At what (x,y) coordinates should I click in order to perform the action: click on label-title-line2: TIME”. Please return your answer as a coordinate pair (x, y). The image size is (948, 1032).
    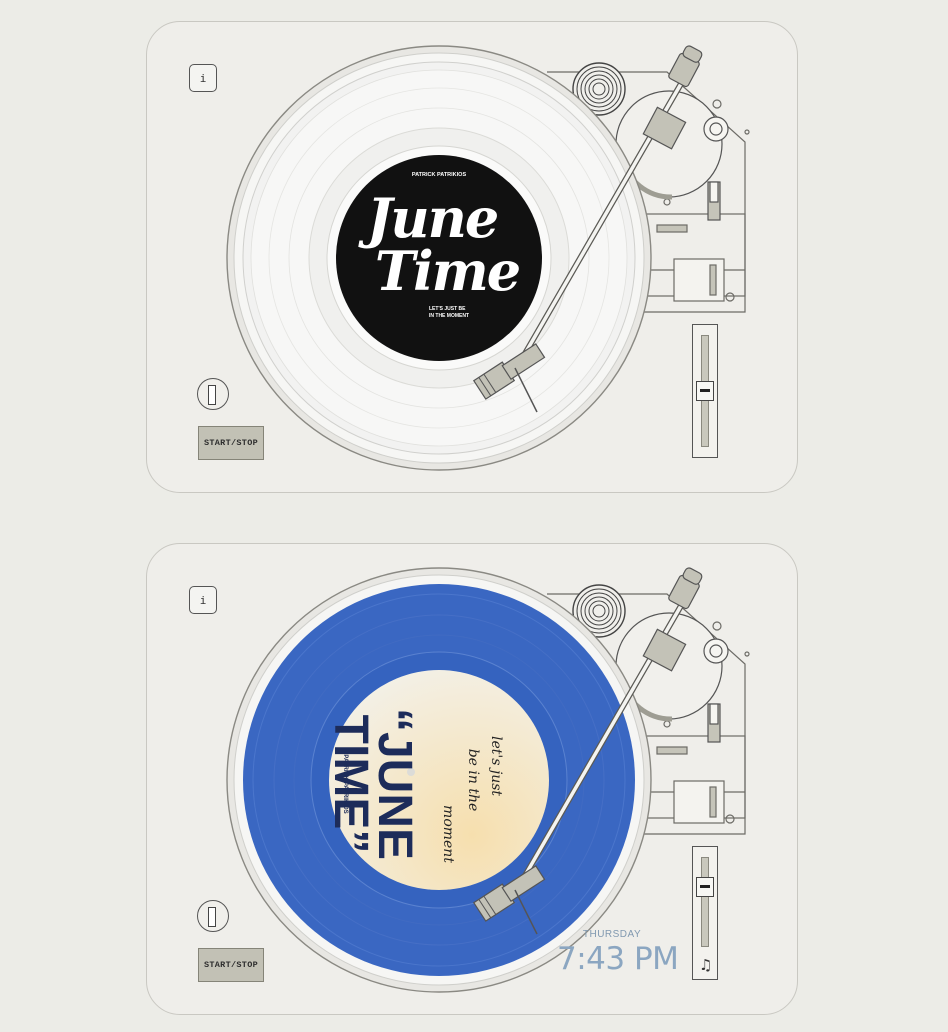
    Looking at the image, I should click on (350, 784).